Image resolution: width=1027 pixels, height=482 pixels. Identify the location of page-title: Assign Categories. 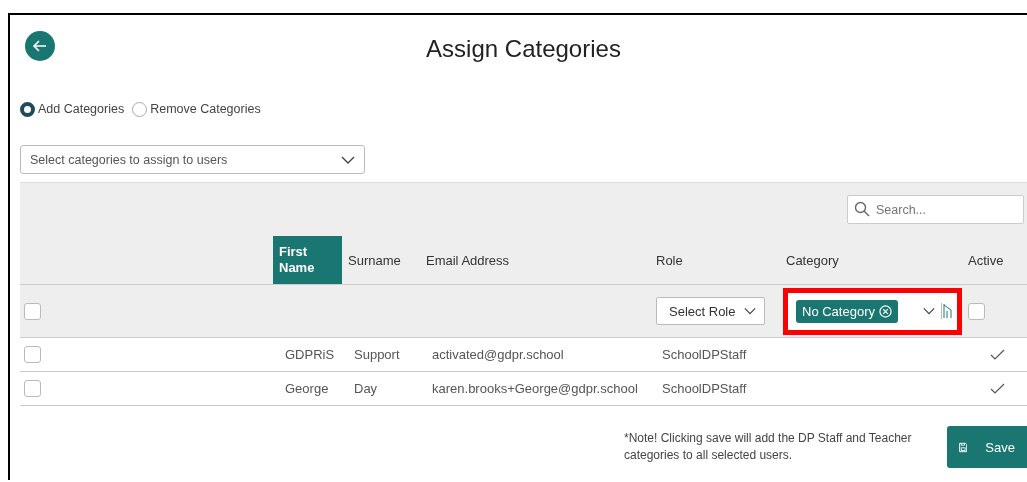
(523, 49).